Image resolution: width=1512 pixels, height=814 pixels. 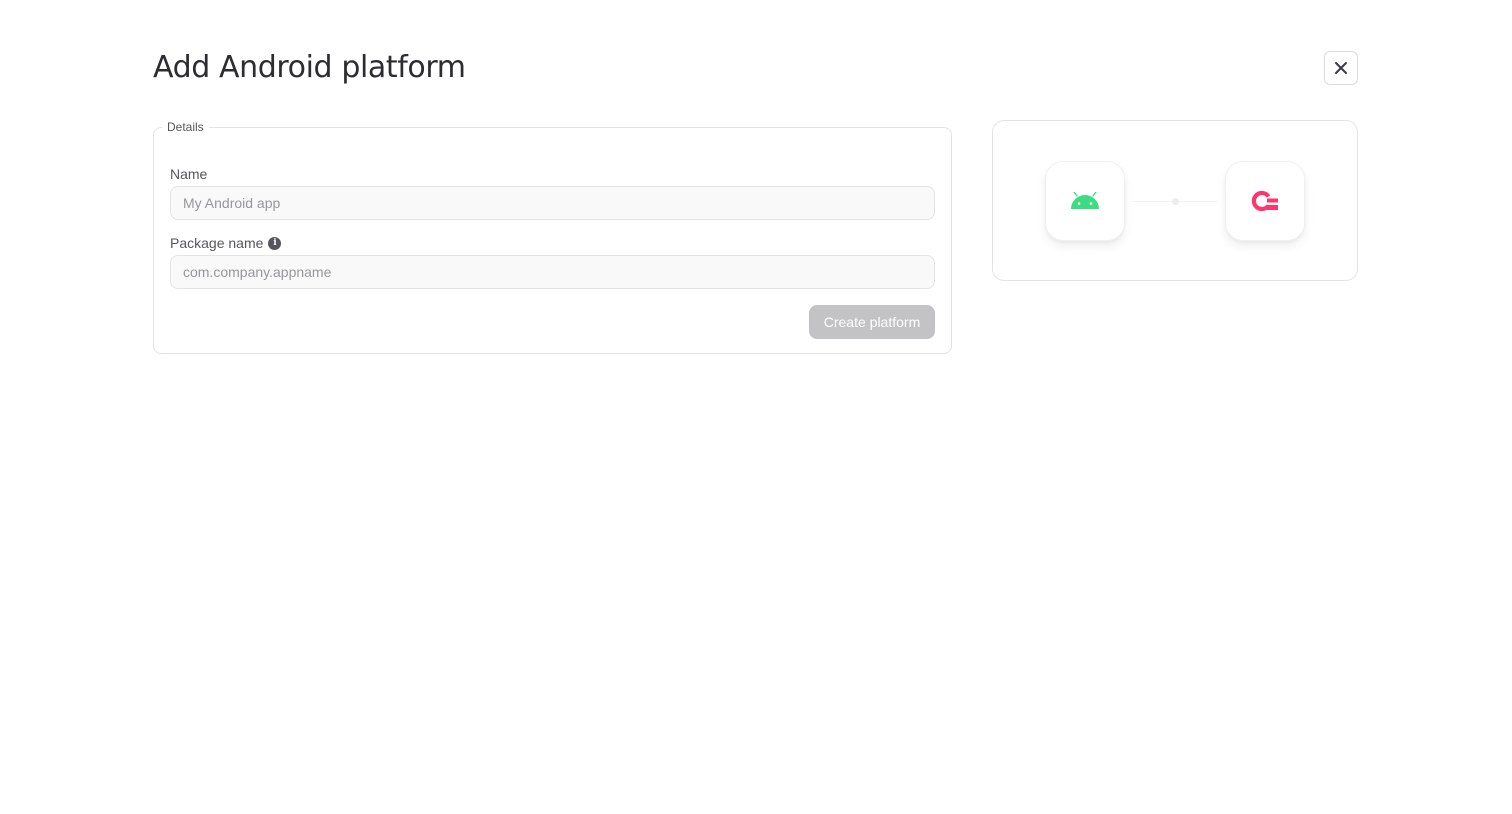 I want to click on android-icon, so click(x=1085, y=200).